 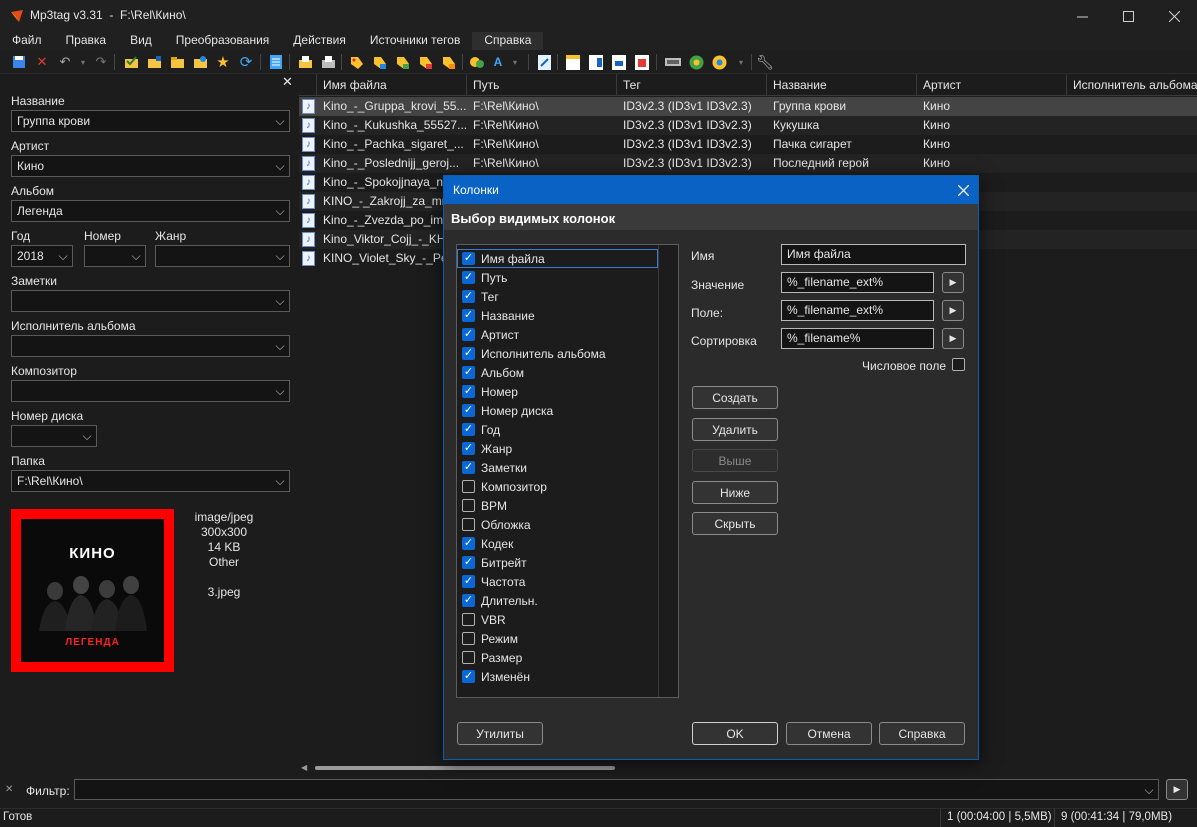 I want to click on text-tag-icon, so click(x=403, y=62).